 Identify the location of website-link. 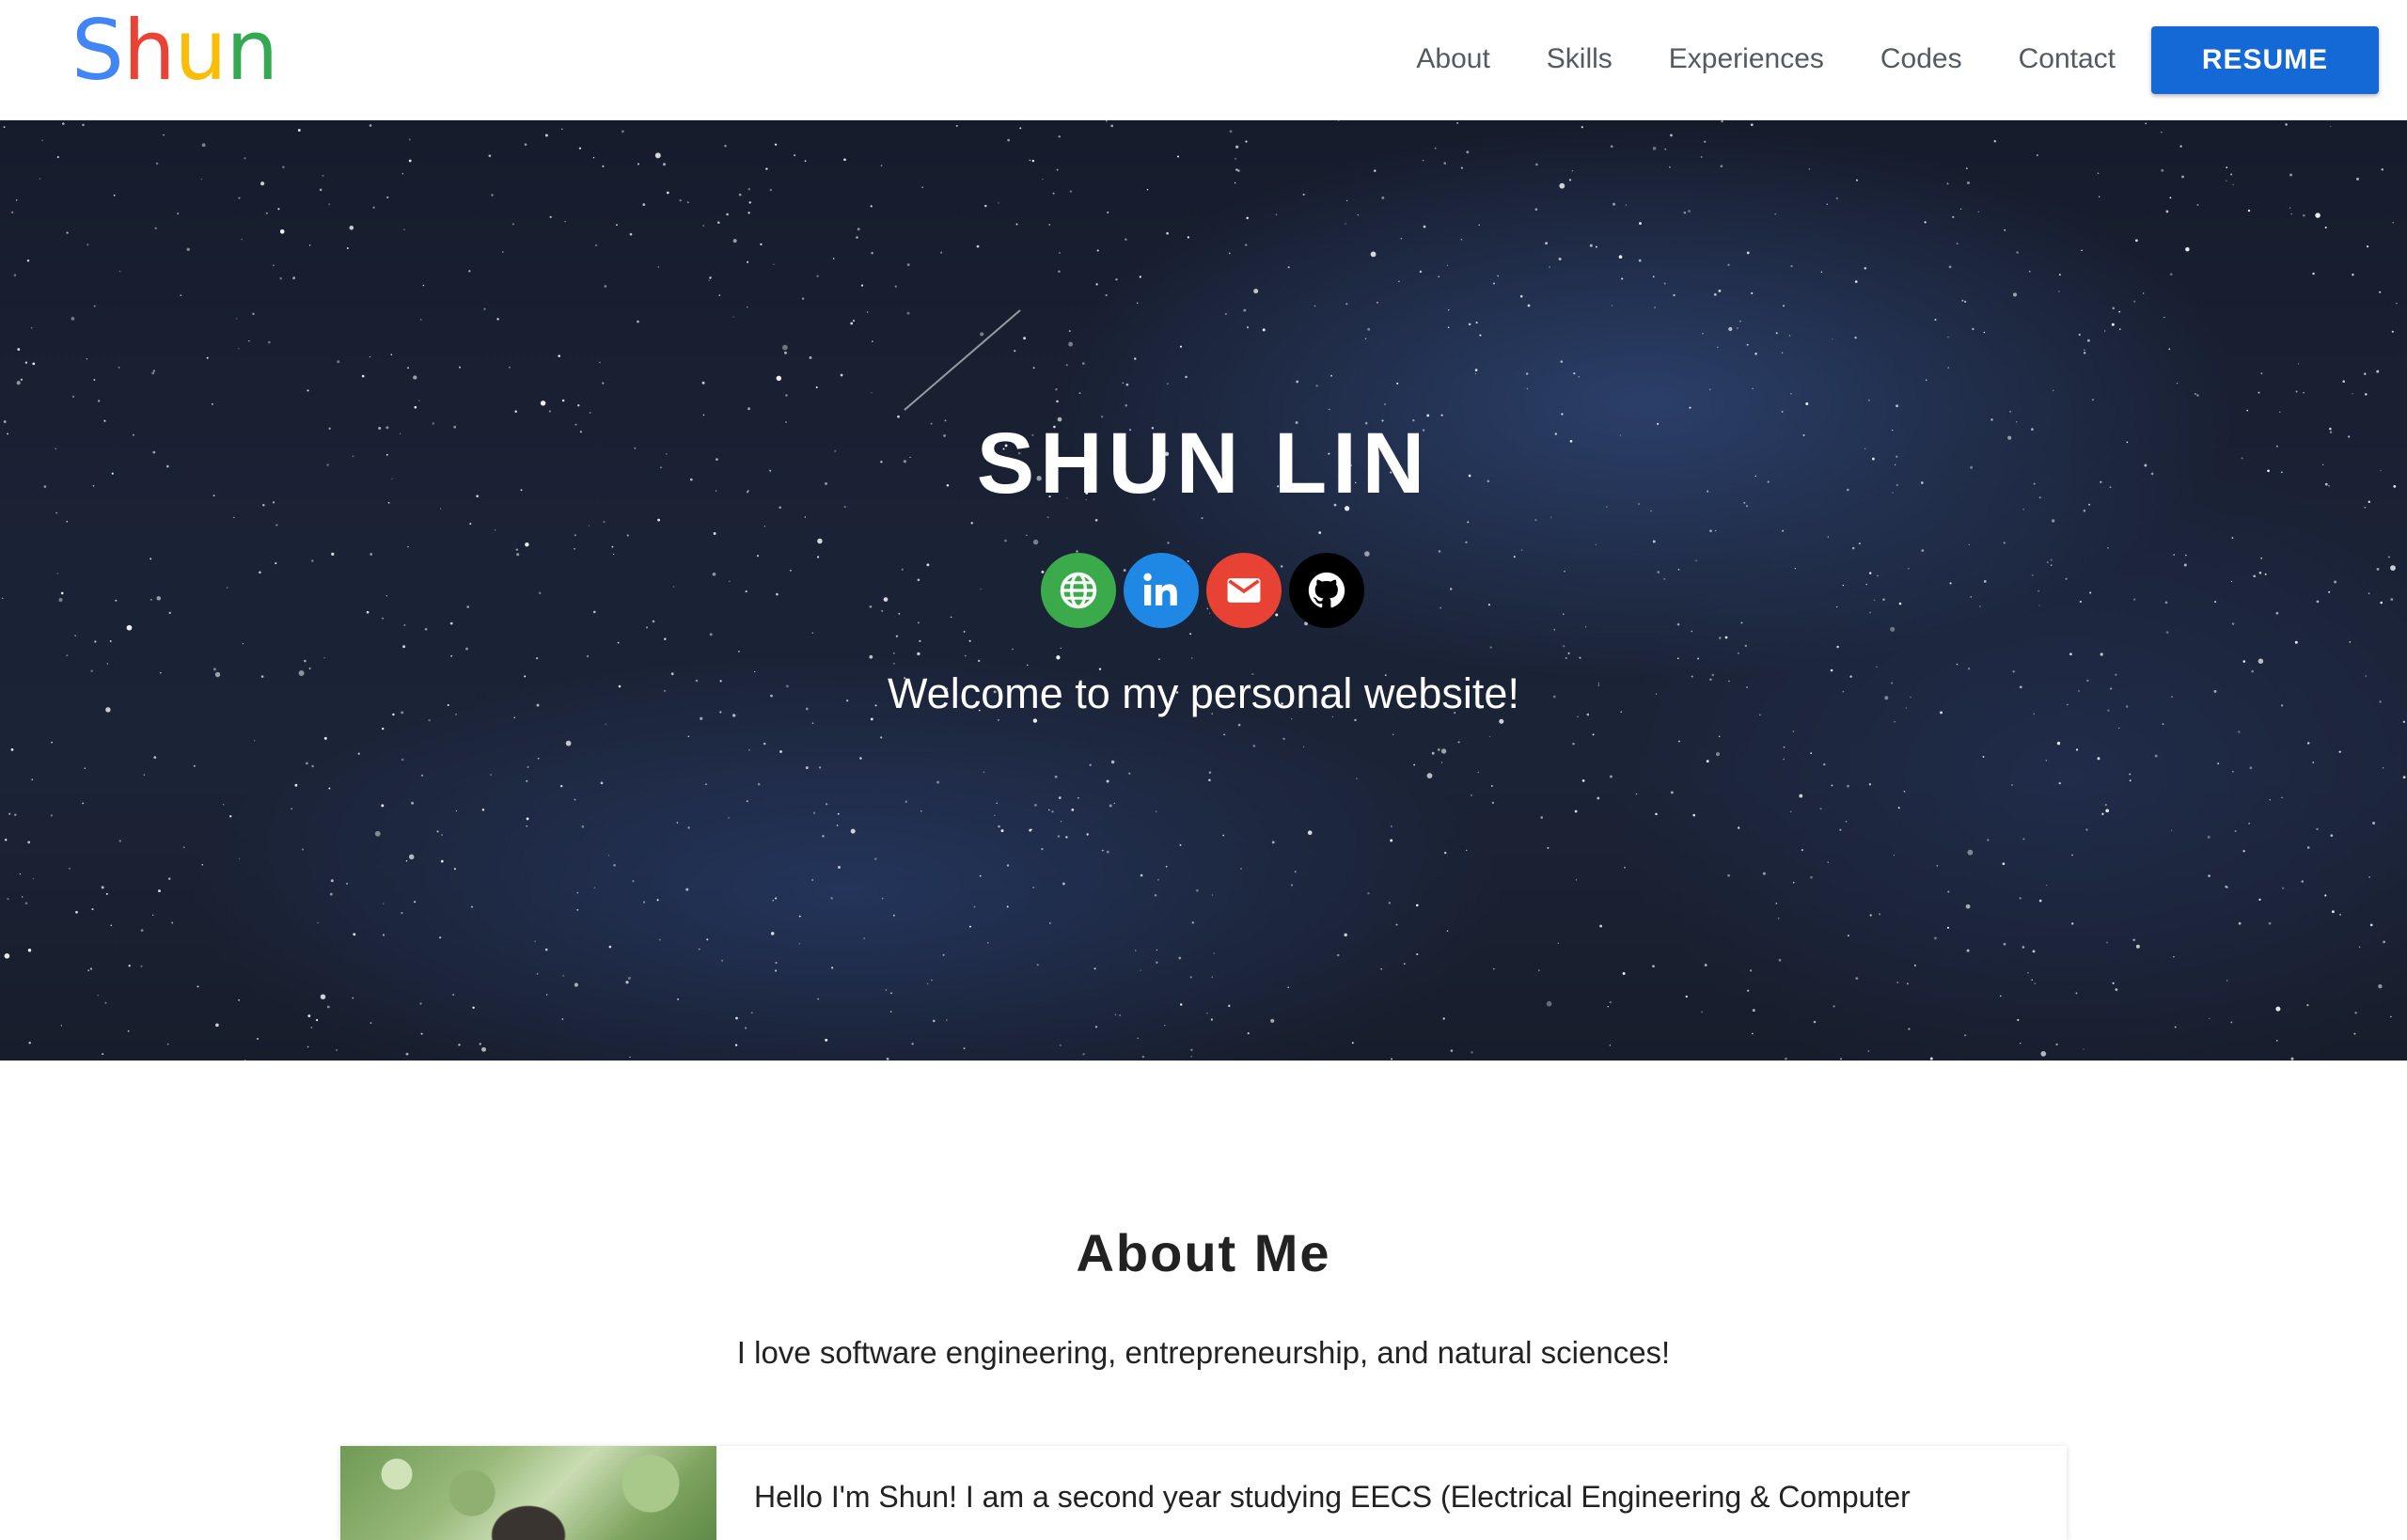
(1078, 590).